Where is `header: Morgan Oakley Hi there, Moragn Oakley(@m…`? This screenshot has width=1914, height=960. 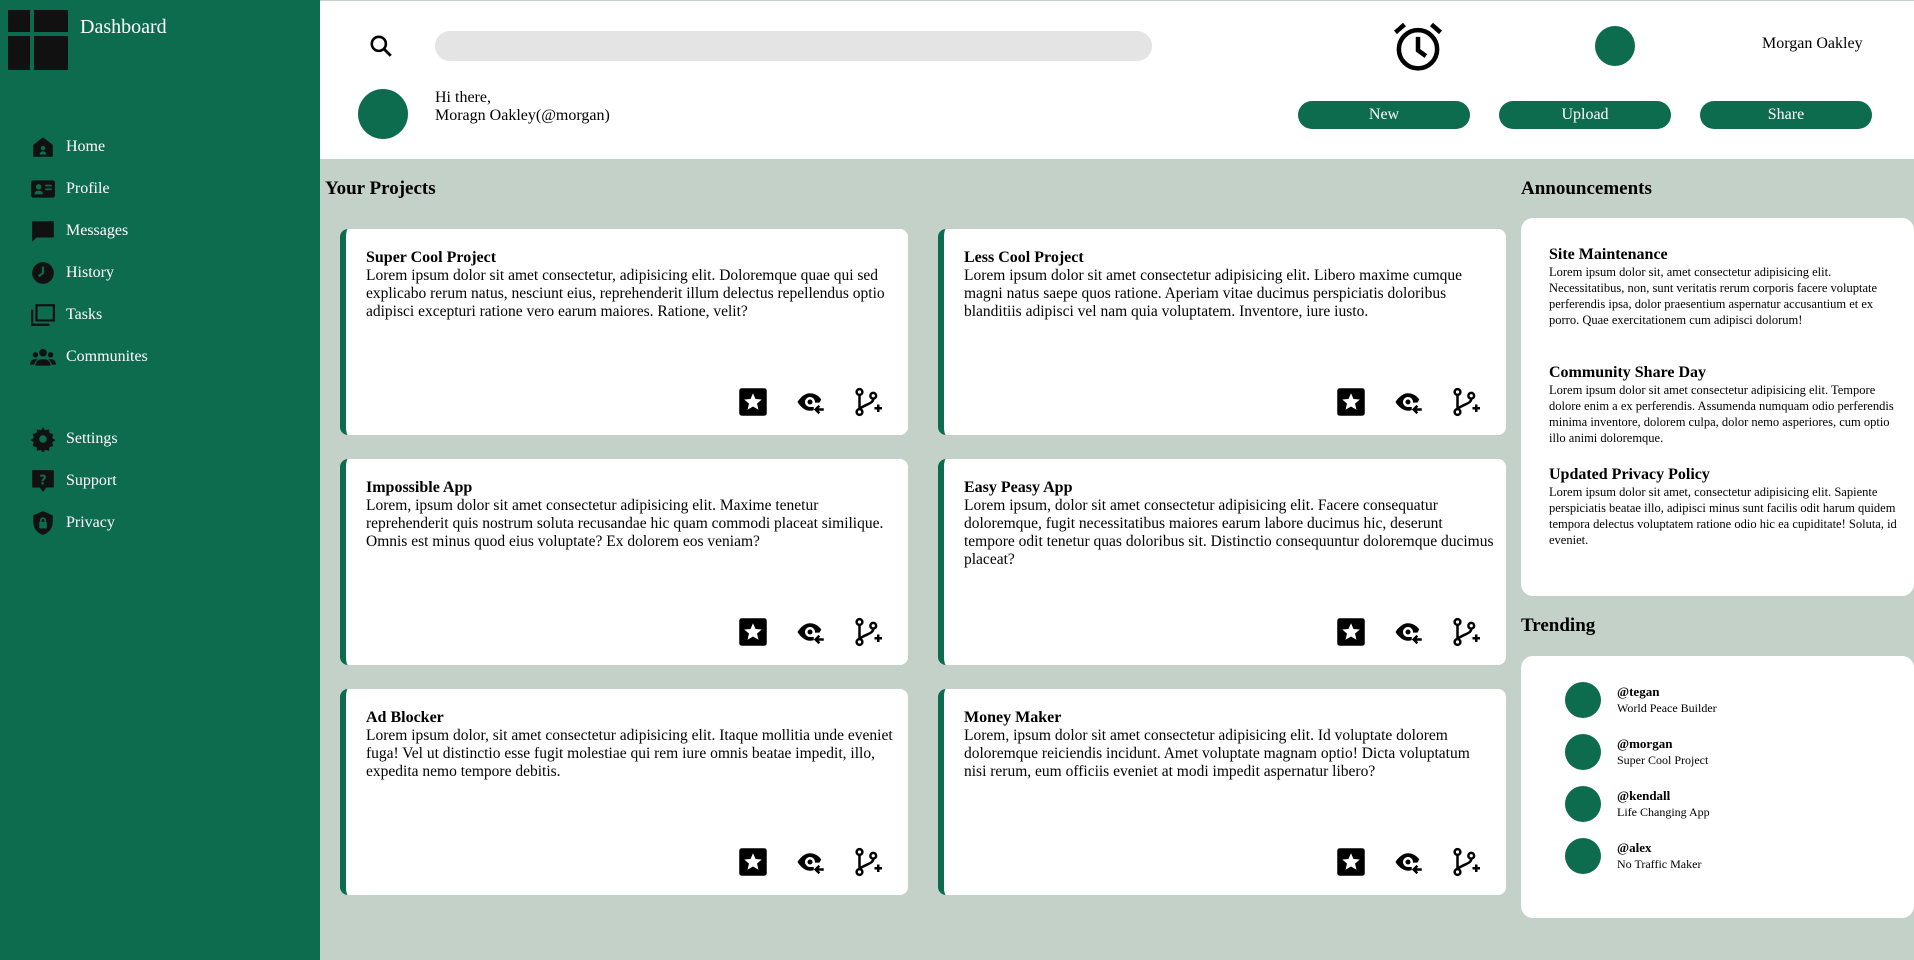 header: Morgan Oakley Hi there, Moragn Oakley(@m… is located at coordinates (1117, 79).